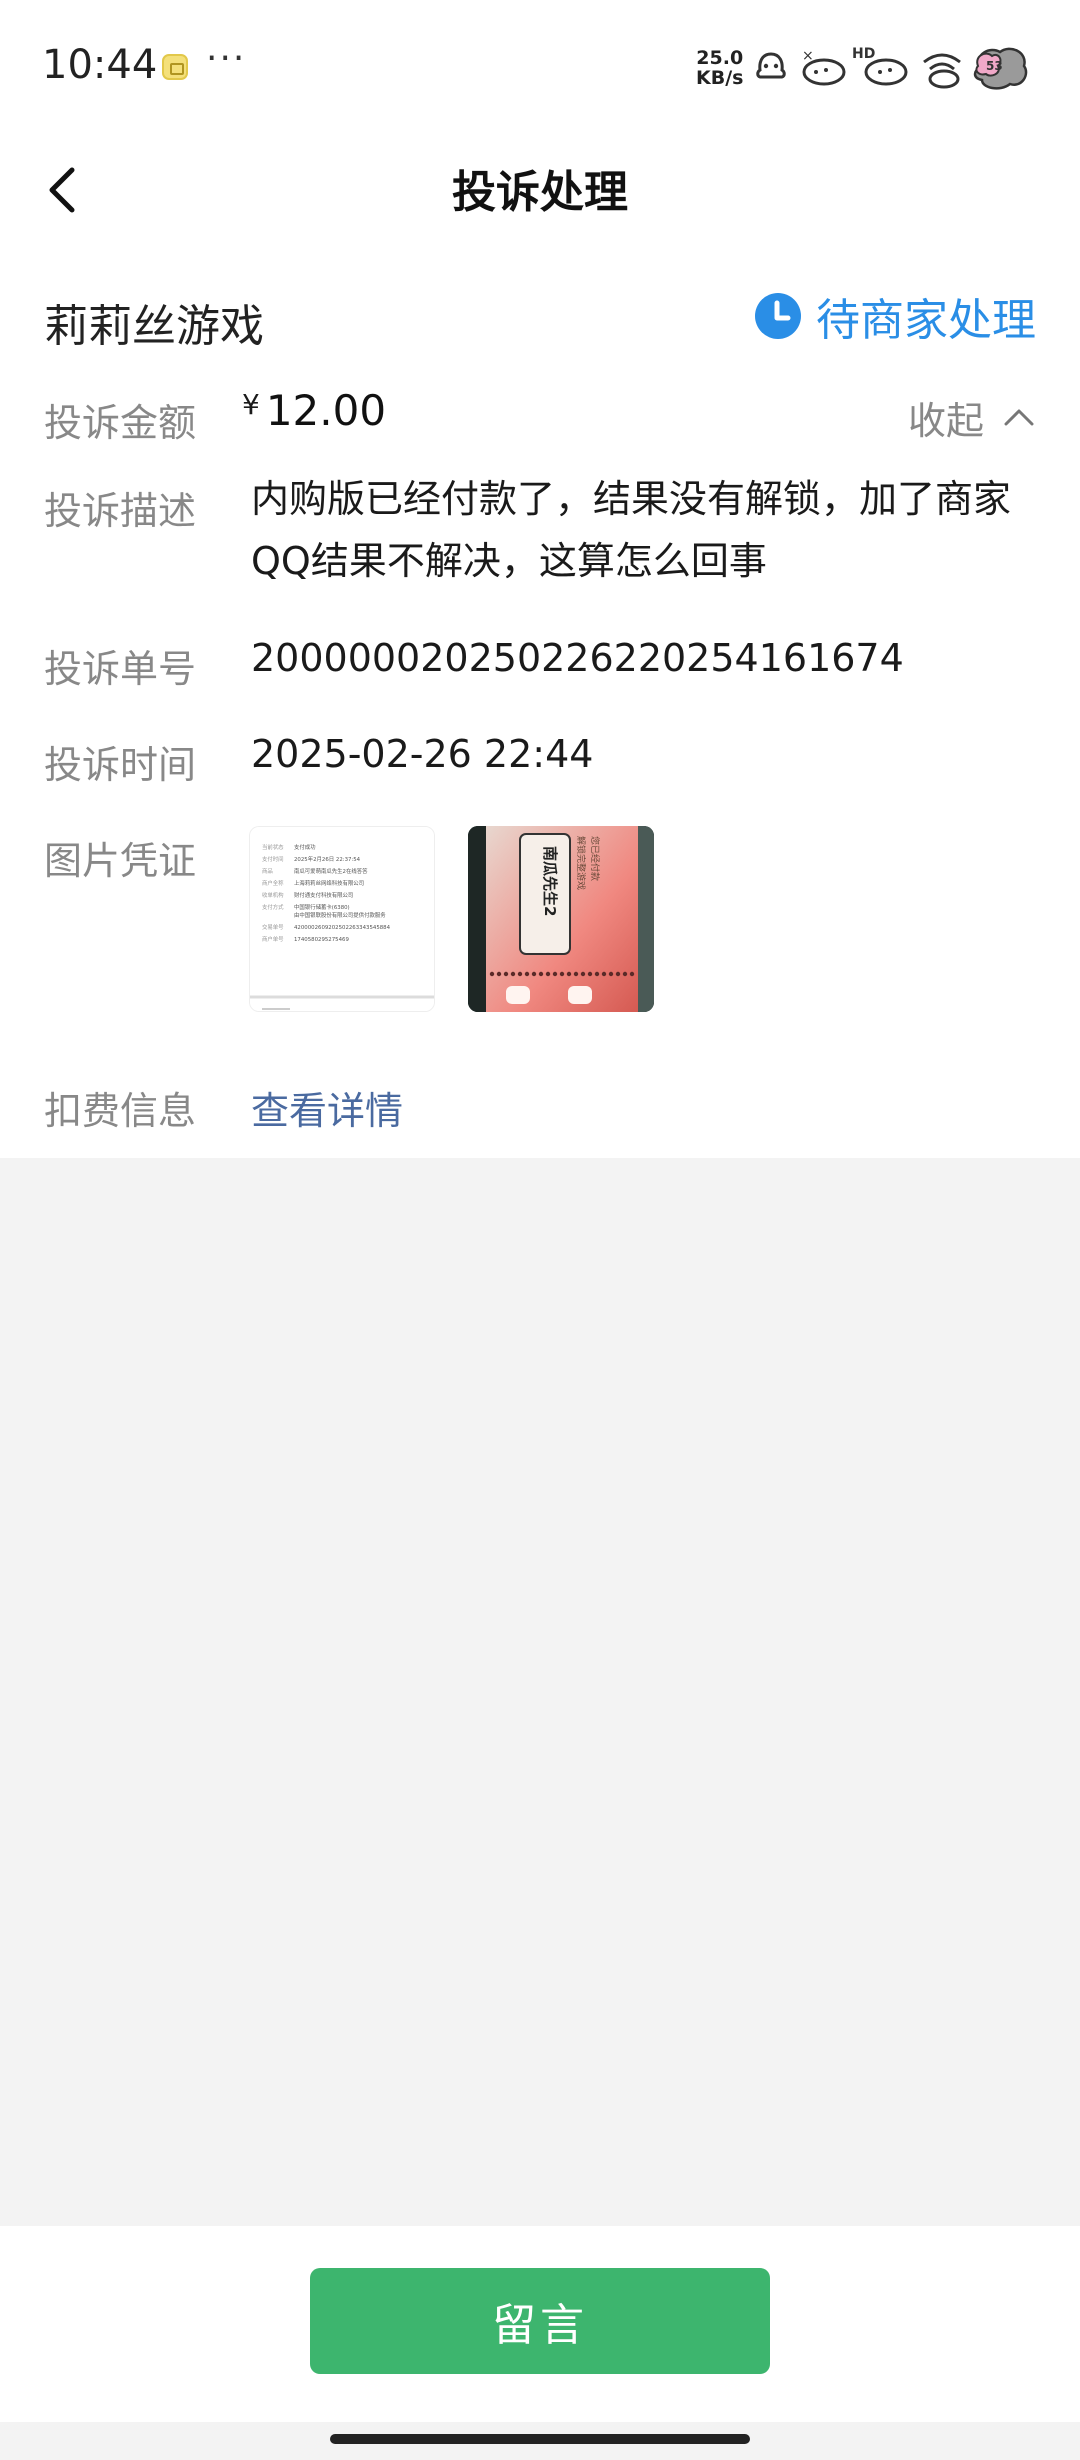 The width and height of the screenshot is (1080, 2460). What do you see at coordinates (342, 928) in the screenshot?
I see `receipt-row-value: 4200002609202502263343545884` at bounding box center [342, 928].